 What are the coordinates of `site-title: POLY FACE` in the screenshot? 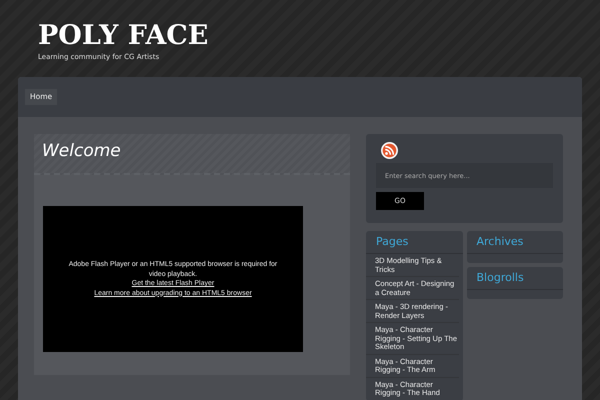 It's located at (319, 35).